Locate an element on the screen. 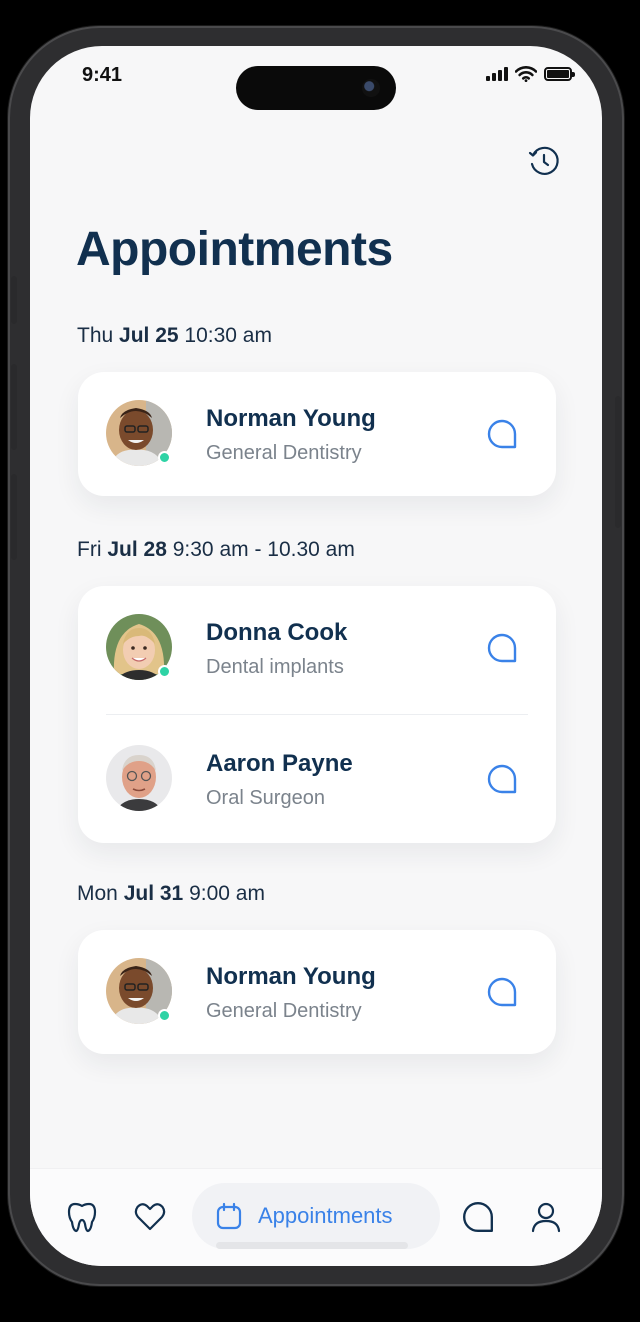 Image resolution: width=640 pixels, height=1322 pixels. heart-icon is located at coordinates (150, 1217).